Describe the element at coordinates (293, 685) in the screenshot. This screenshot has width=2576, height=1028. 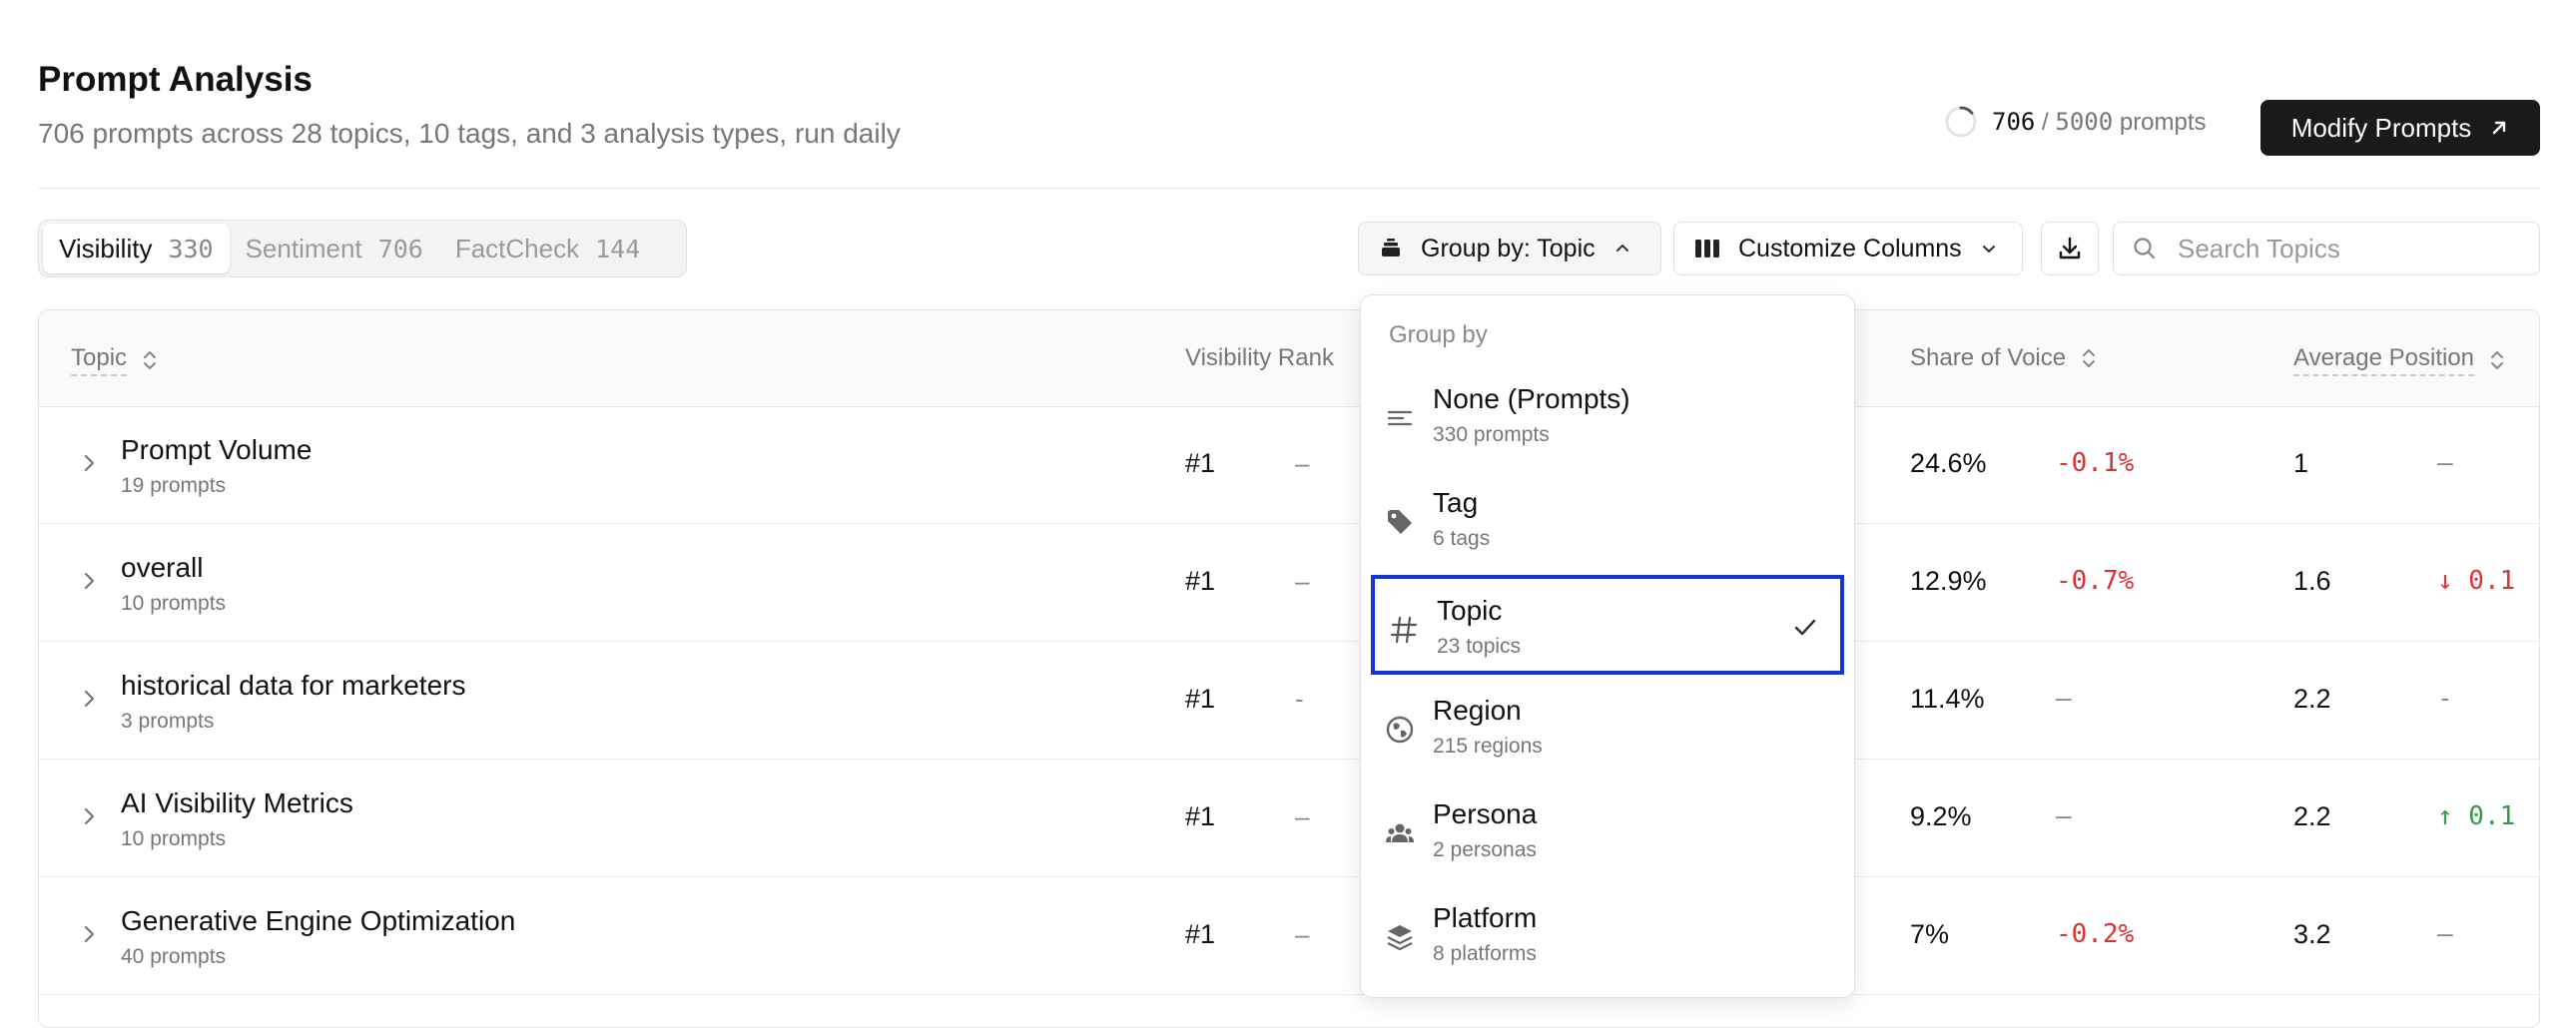
I see `topic-name: historical data for marketers` at that location.